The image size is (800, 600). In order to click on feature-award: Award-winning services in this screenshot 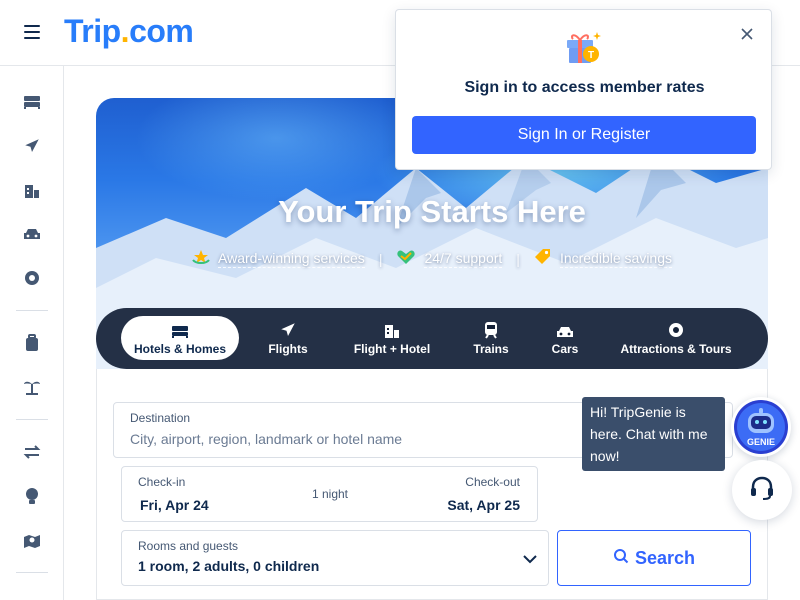, I will do `click(278, 258)`.